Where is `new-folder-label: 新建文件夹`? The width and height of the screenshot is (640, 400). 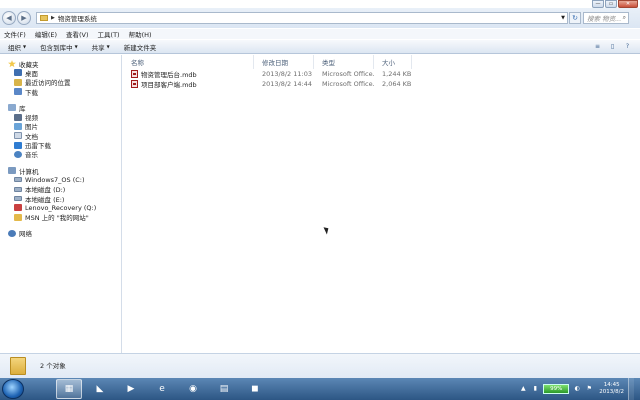 new-folder-label: 新建文件夹 is located at coordinates (140, 47).